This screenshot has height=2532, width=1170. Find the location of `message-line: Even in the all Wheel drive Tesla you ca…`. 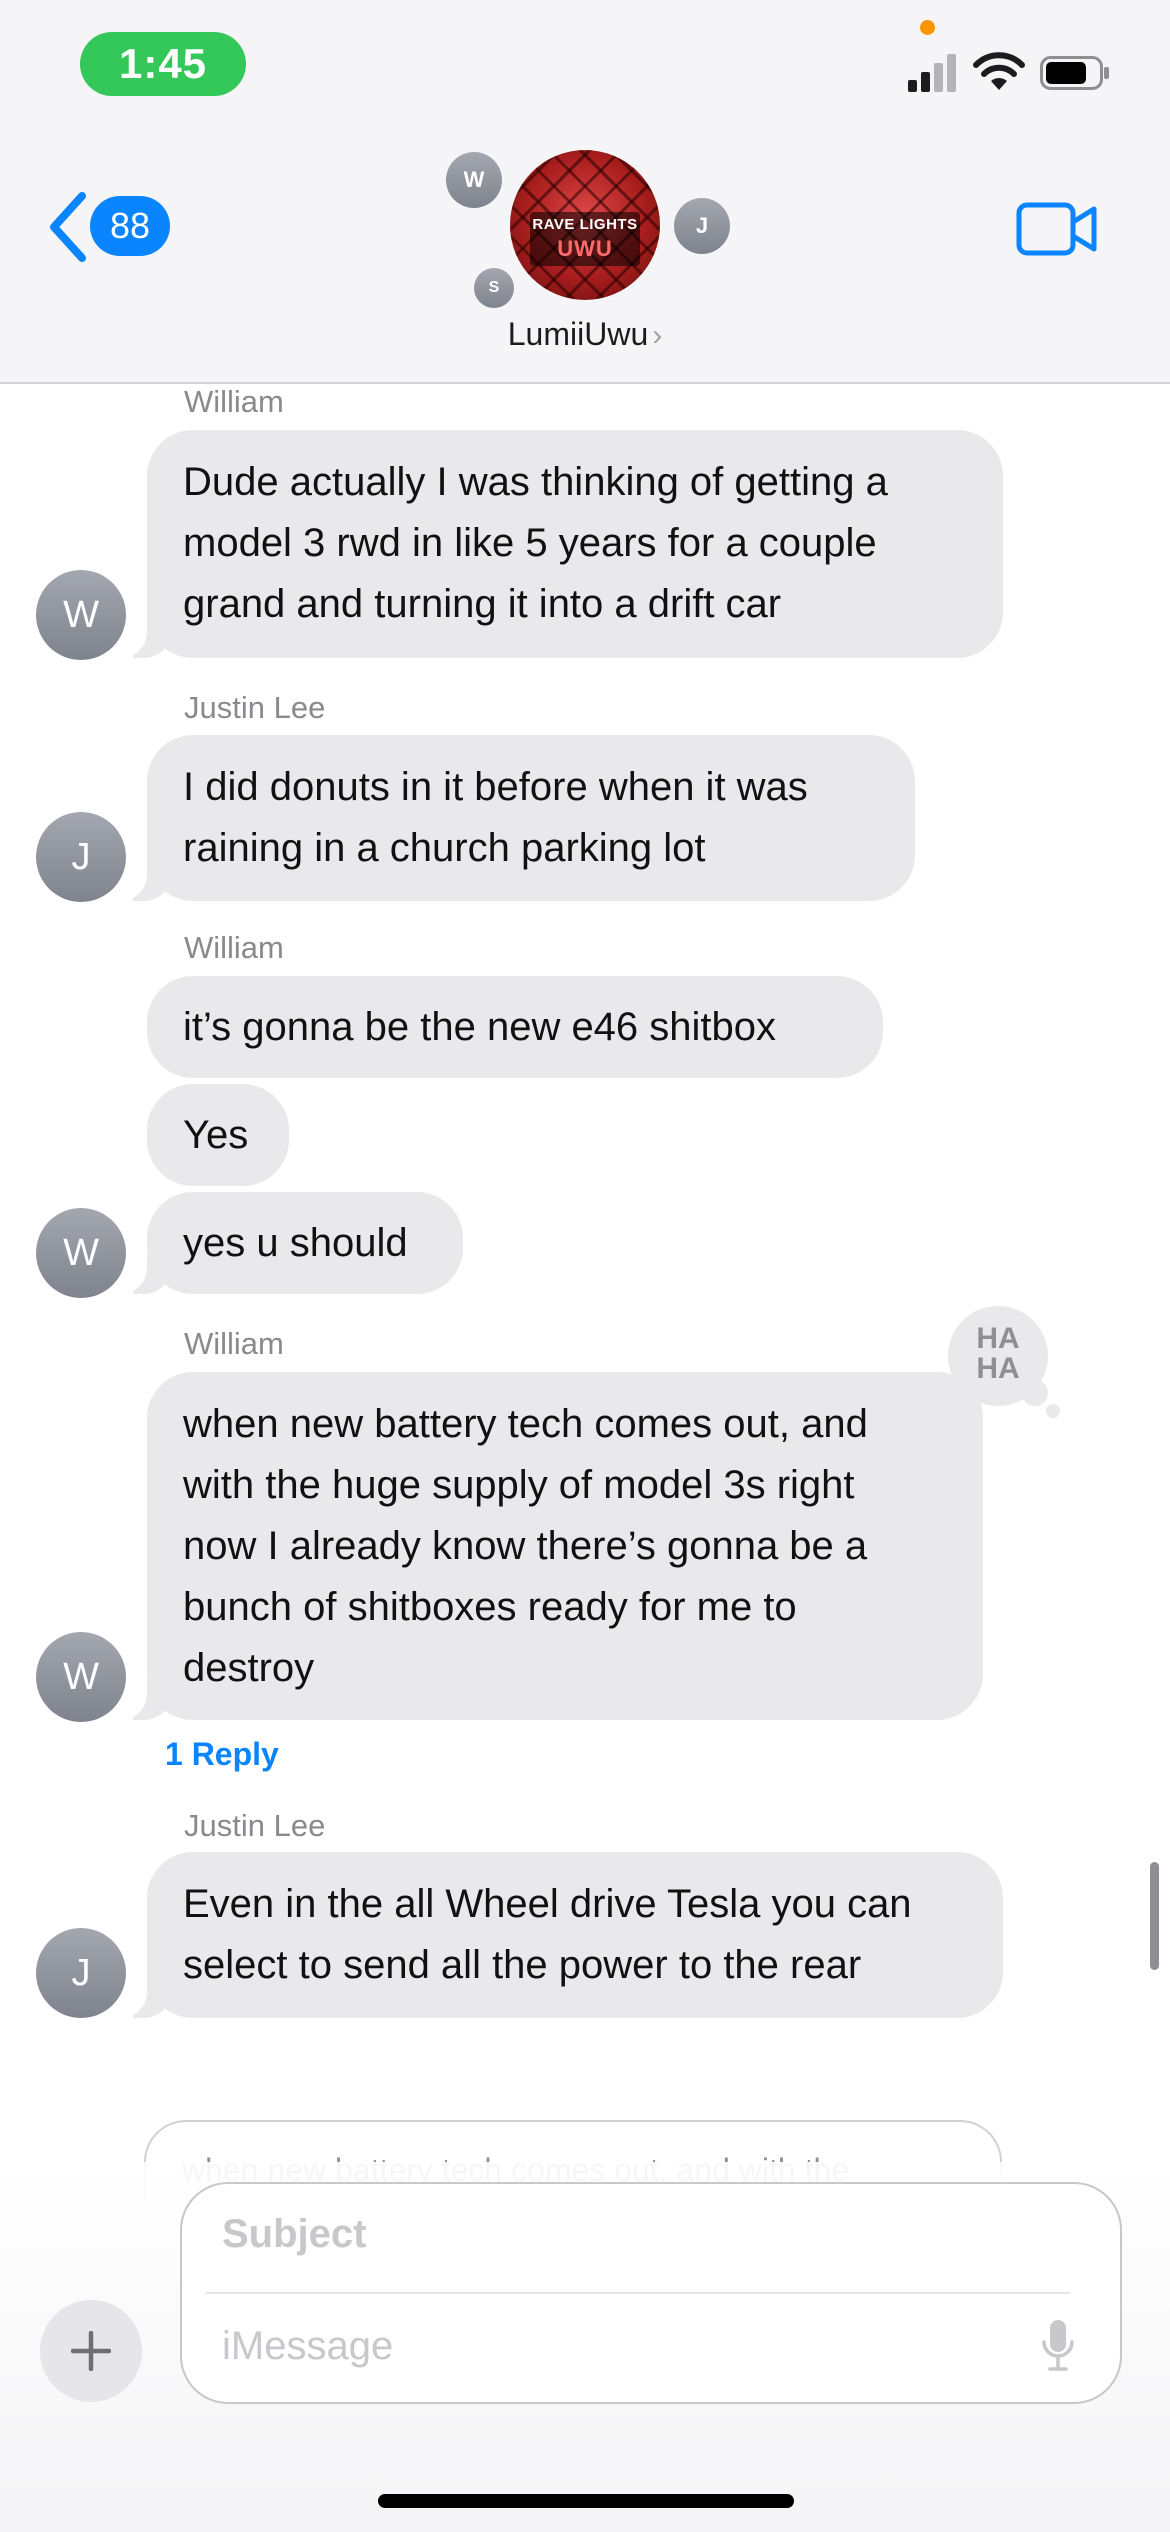

message-line: Even in the all Wheel drive Tesla you ca… is located at coordinates (547, 1904).